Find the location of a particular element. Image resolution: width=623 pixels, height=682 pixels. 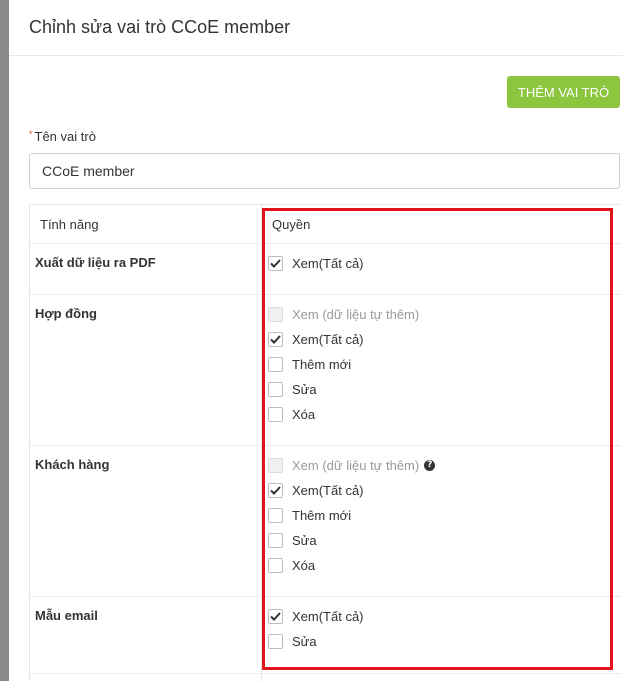

background-strip is located at coordinates (4, 340).